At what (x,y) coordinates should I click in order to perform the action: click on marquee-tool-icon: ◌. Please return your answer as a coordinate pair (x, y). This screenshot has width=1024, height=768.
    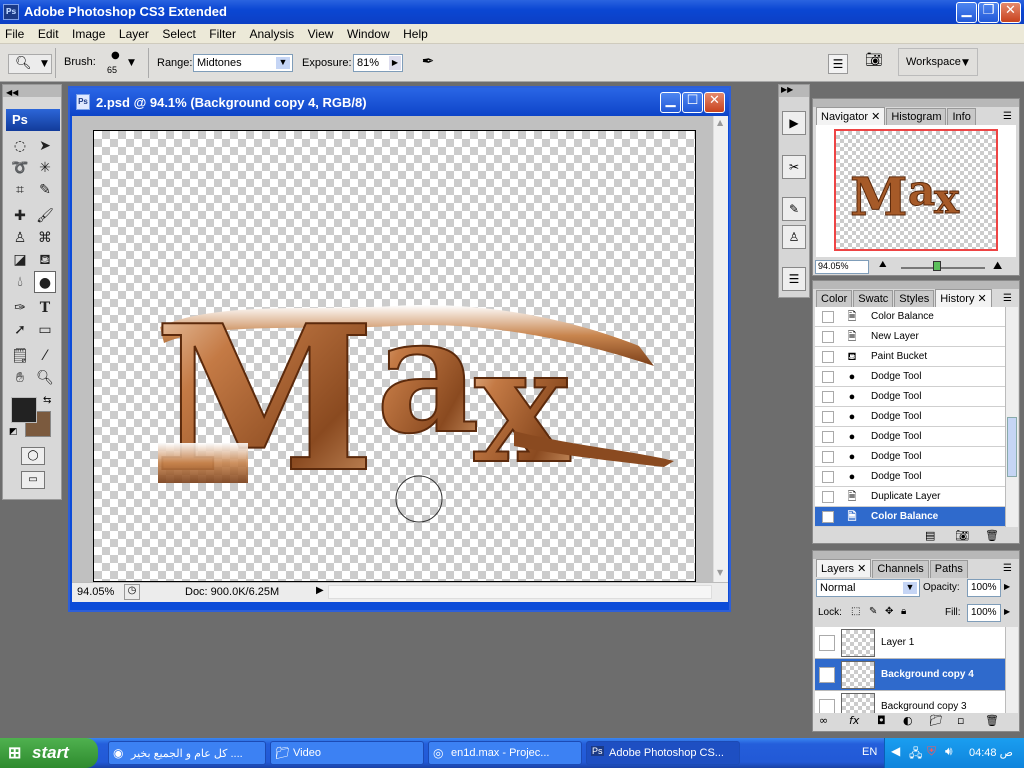
    Looking at the image, I should click on (20, 146).